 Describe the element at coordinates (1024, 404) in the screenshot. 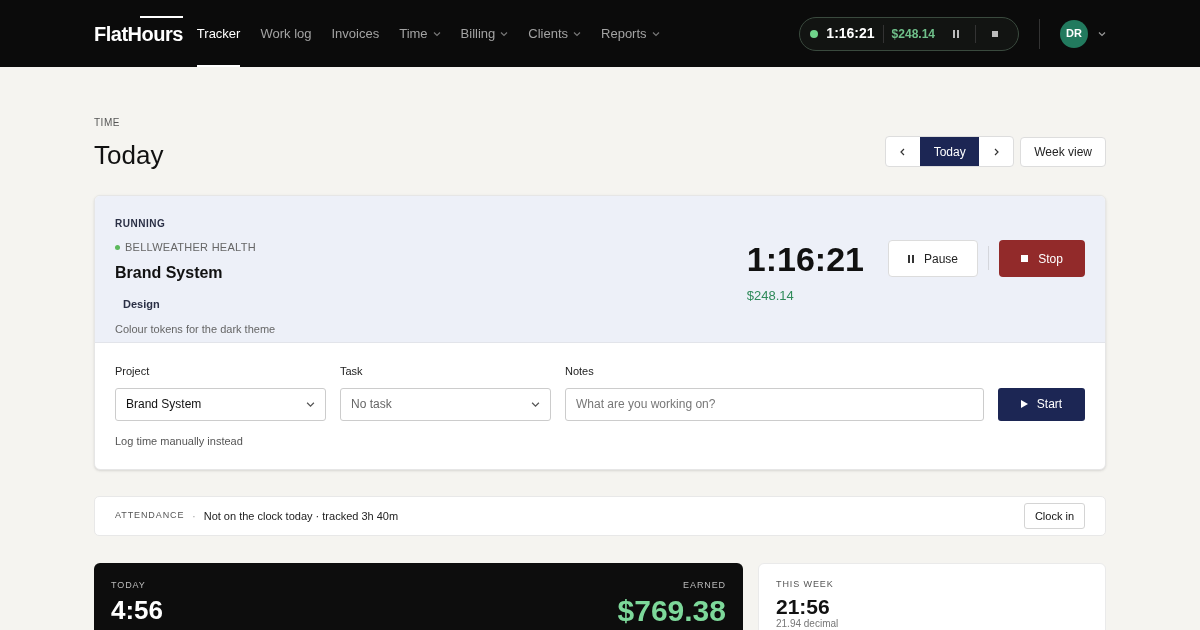

I see `play-icon` at that location.